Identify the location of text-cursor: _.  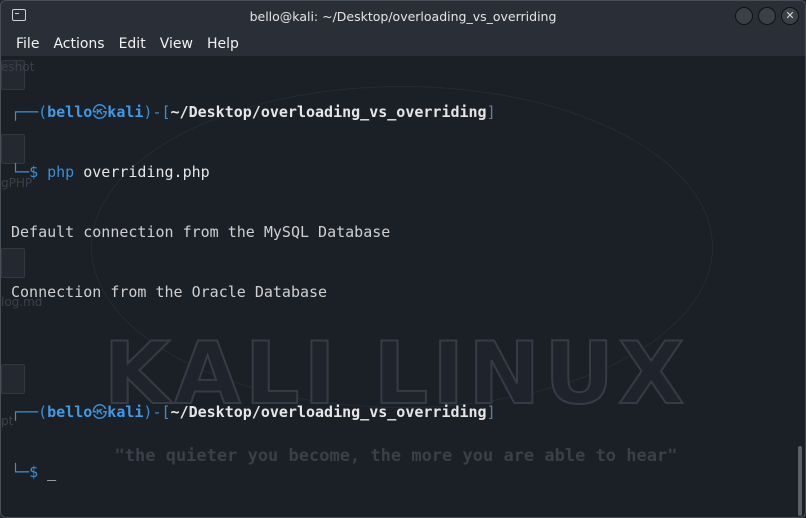
(52, 472).